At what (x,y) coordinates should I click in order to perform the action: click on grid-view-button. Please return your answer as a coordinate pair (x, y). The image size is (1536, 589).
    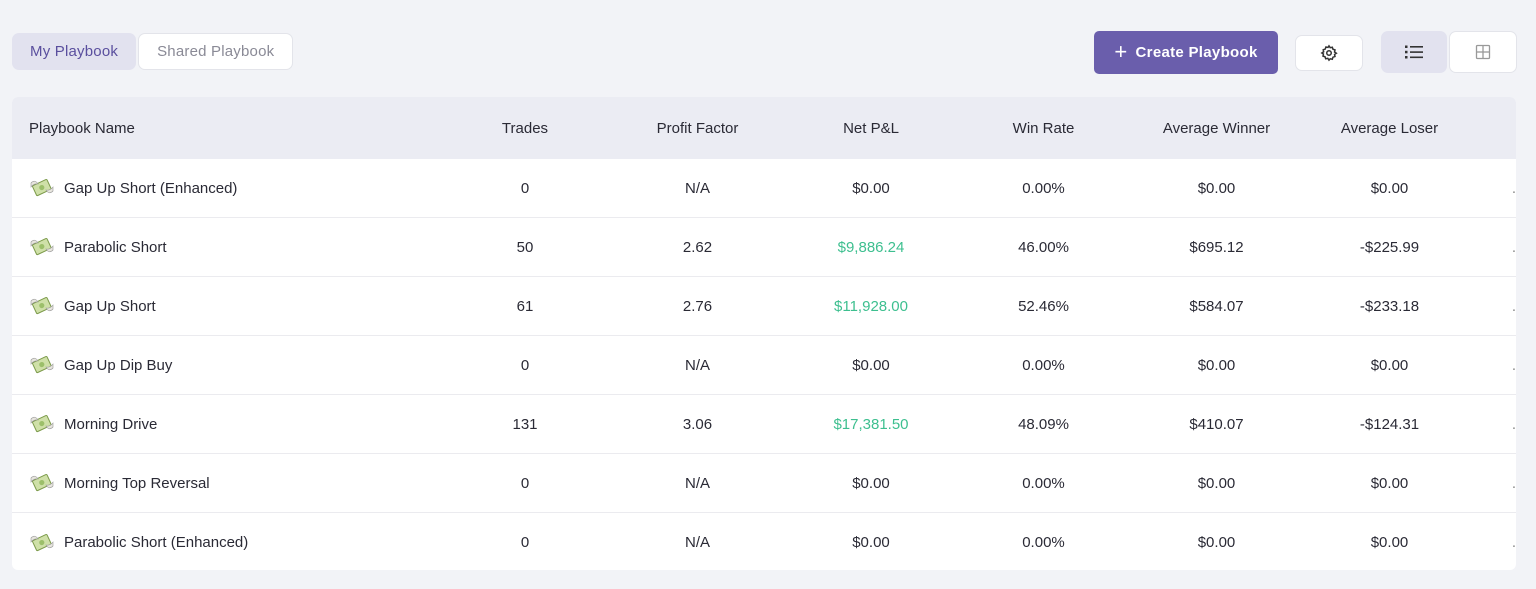
    Looking at the image, I should click on (1483, 52).